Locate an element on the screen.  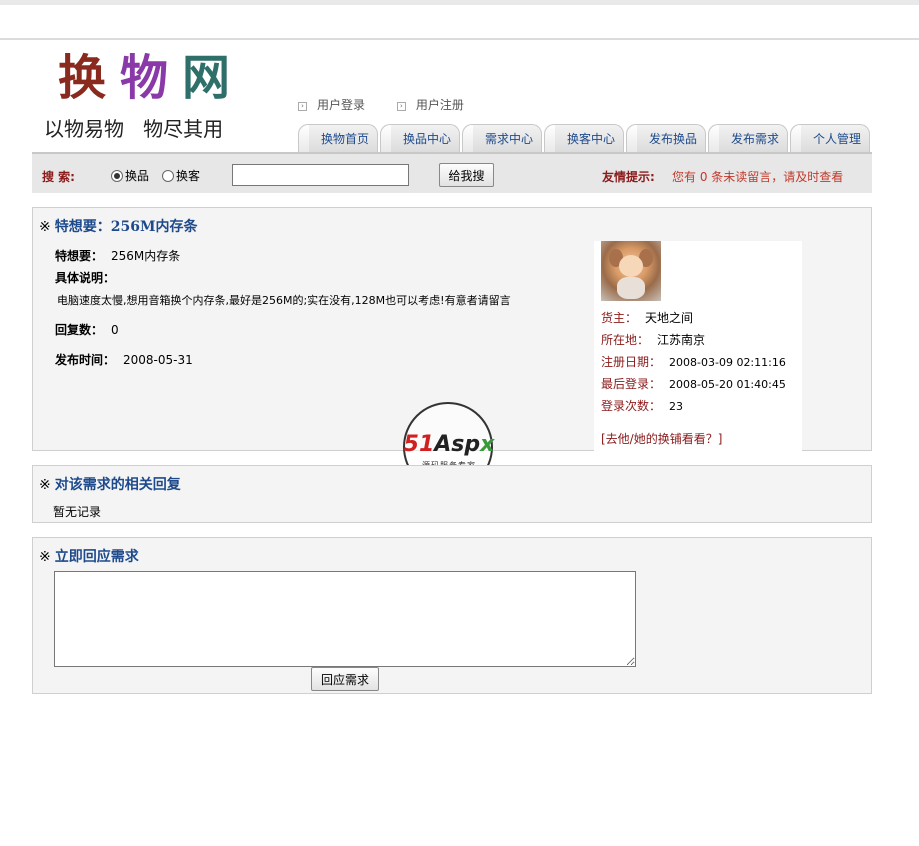
unread-messages-tip: 您有 0 条未读留言，请及时查看 is located at coordinates (757, 176).